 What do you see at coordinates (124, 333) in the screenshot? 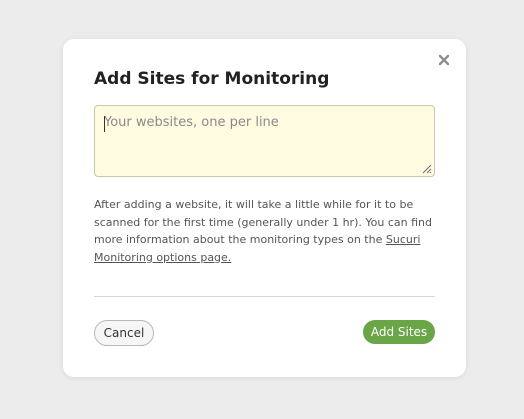
I see `cancel-button: Cancel` at bounding box center [124, 333].